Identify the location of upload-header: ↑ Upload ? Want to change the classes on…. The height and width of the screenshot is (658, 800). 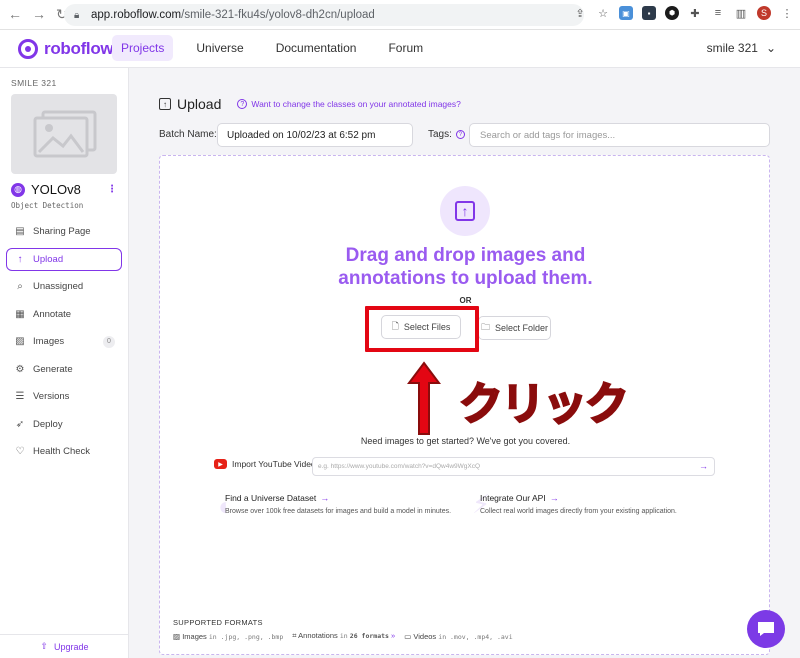
(310, 104).